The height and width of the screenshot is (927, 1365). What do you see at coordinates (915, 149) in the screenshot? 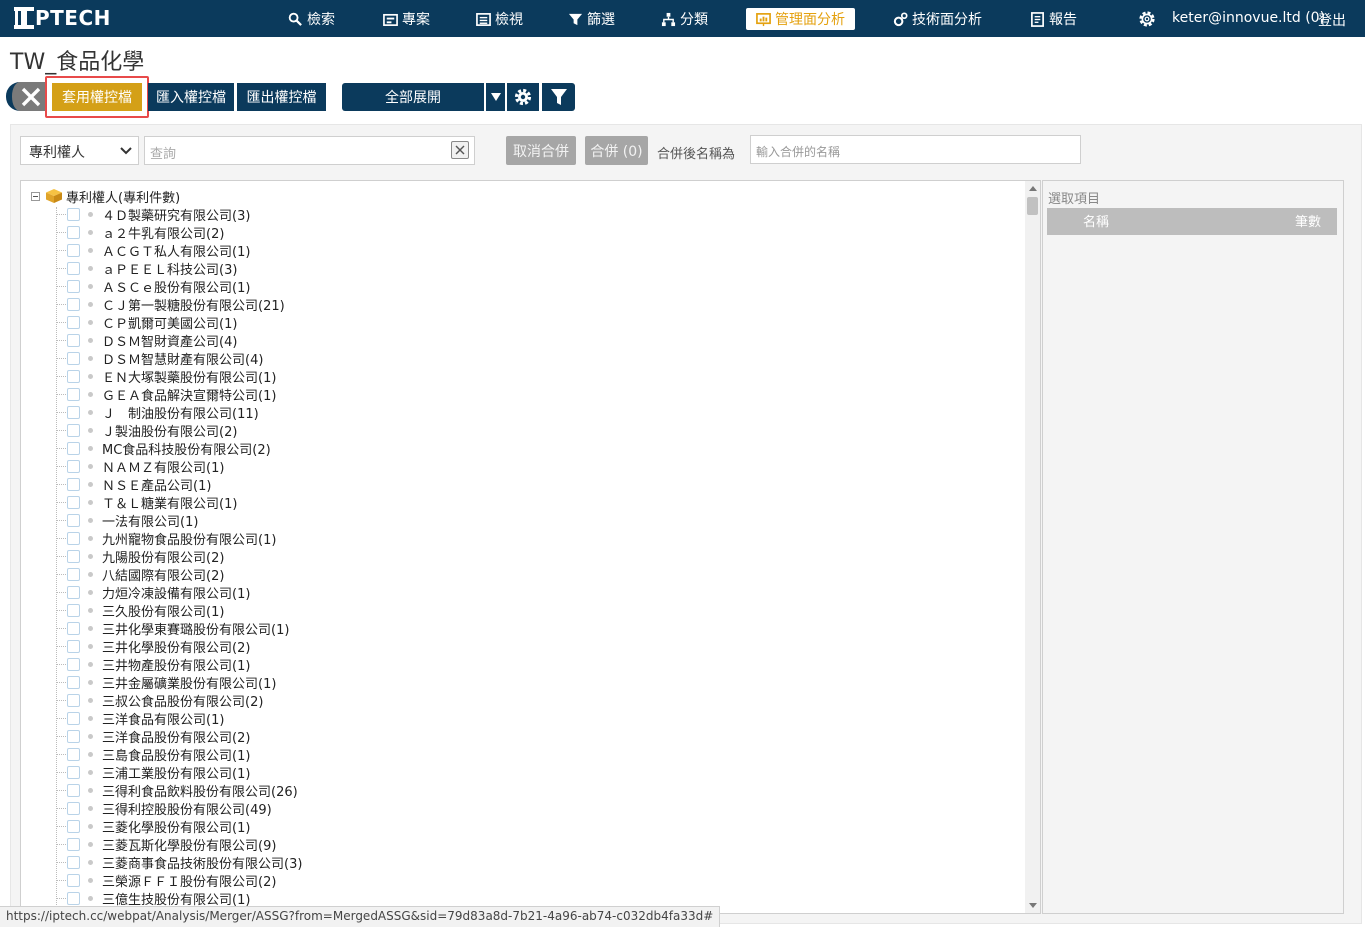
I see `merge-name-input: 輸入合併的名稱` at bounding box center [915, 149].